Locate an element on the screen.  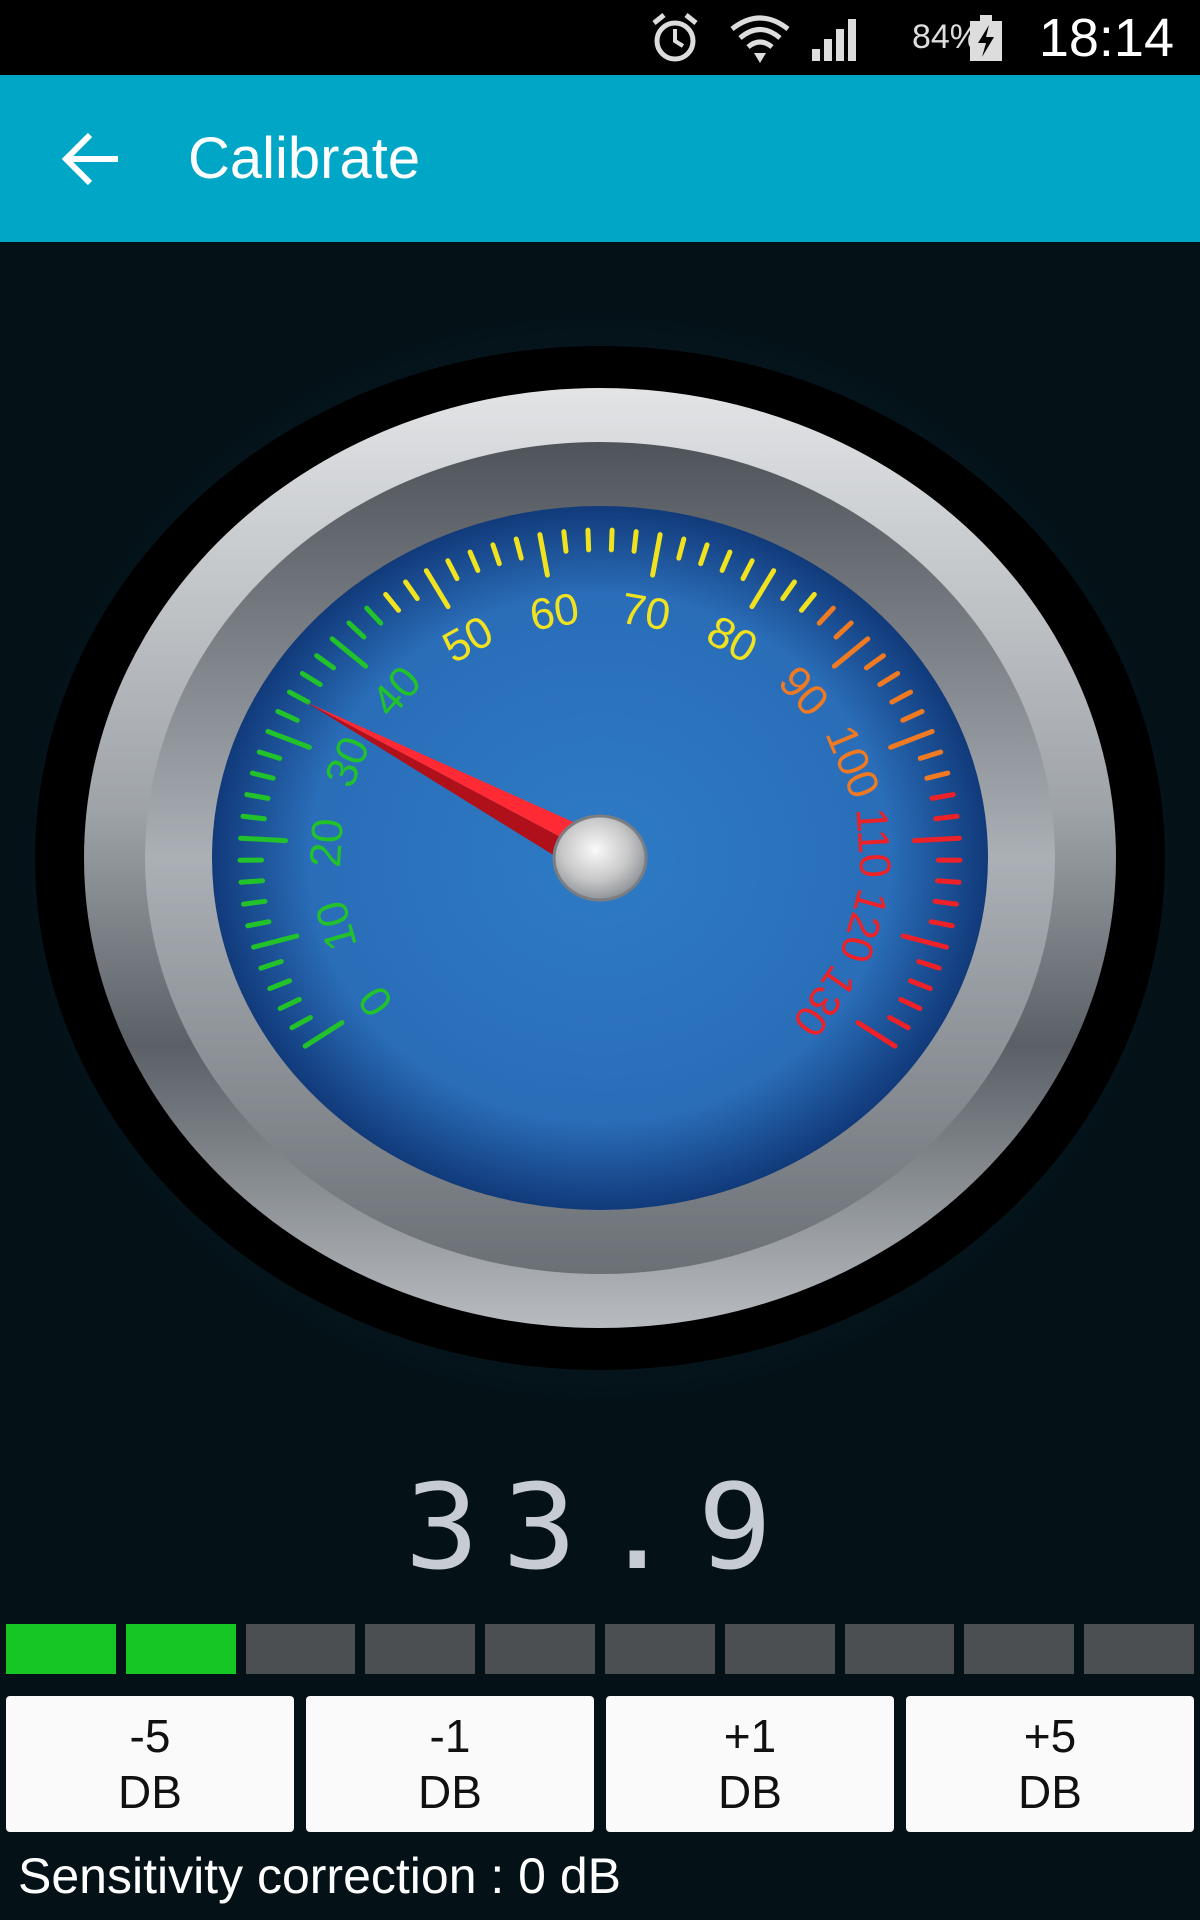
battery-charging-icon is located at coordinates (986, 37).